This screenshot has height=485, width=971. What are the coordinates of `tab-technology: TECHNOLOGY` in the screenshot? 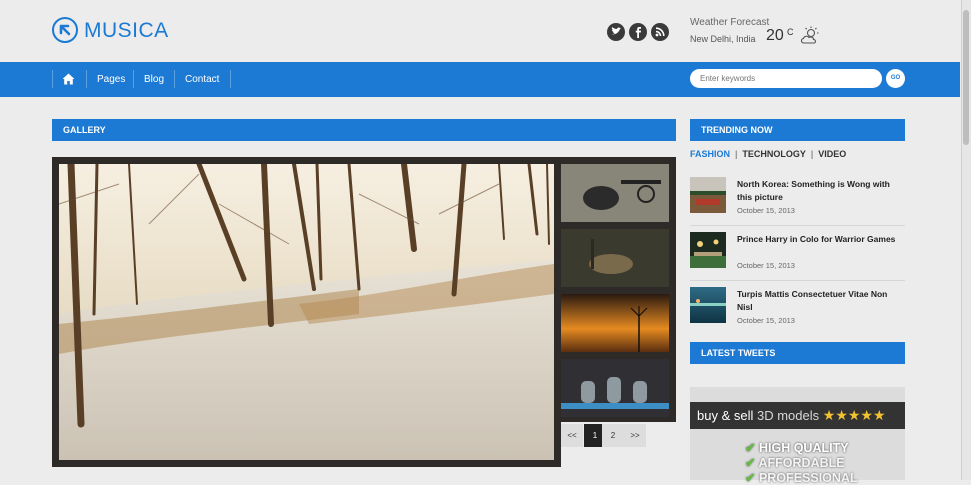 It's located at (774, 154).